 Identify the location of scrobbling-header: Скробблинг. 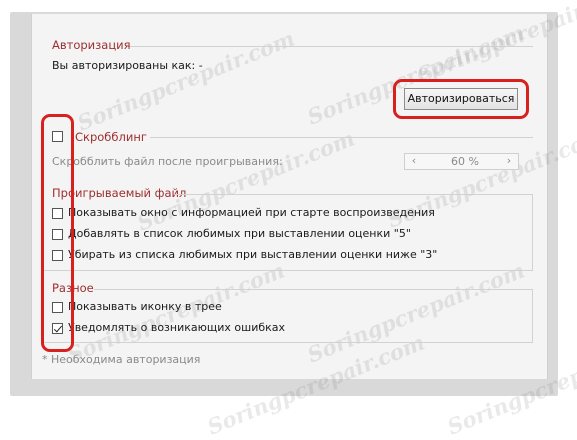
(111, 137).